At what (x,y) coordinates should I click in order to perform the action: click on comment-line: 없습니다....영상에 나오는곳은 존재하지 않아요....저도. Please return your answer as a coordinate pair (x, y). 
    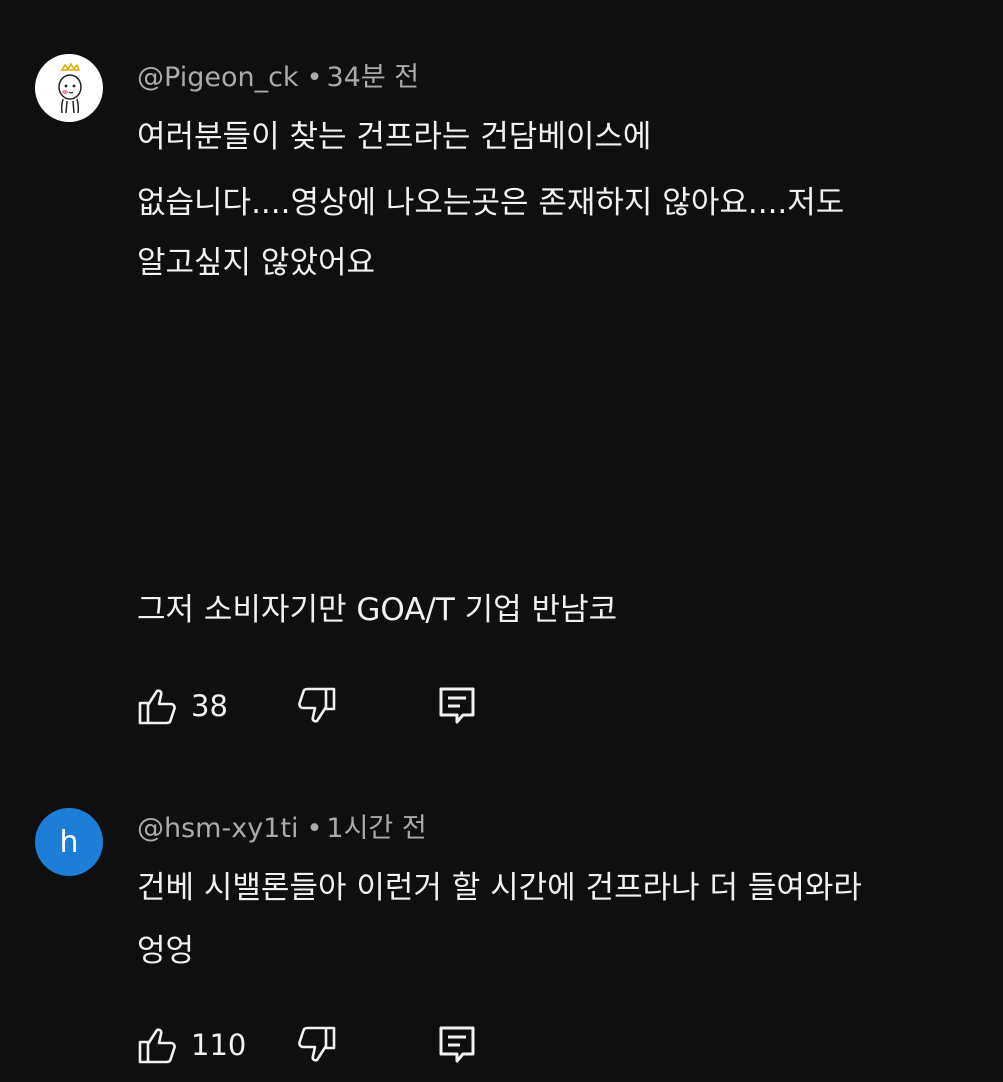
    Looking at the image, I should click on (491, 203).